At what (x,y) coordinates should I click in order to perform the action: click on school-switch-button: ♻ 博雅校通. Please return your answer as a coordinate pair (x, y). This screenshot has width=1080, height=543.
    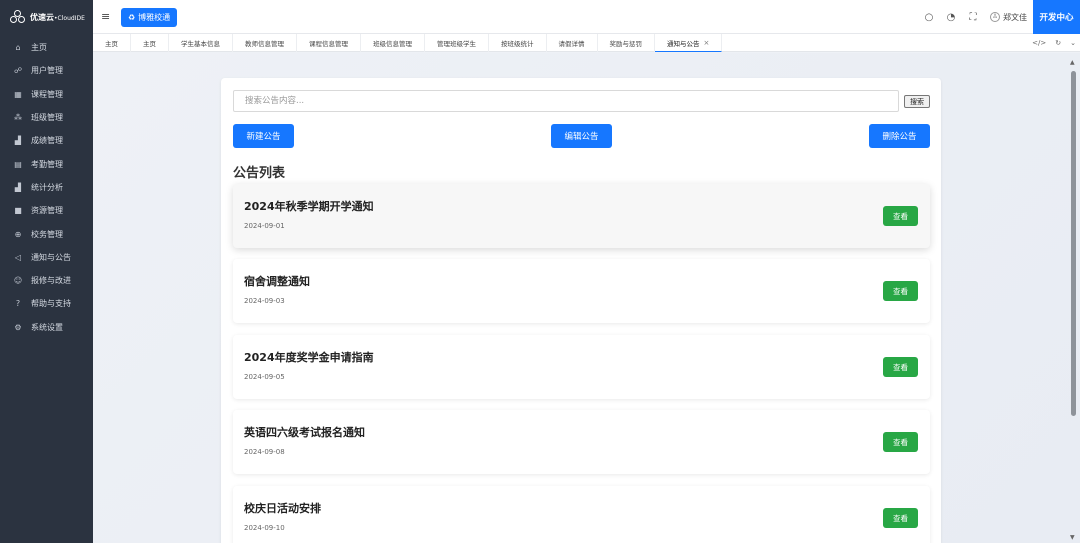
    Looking at the image, I should click on (149, 17).